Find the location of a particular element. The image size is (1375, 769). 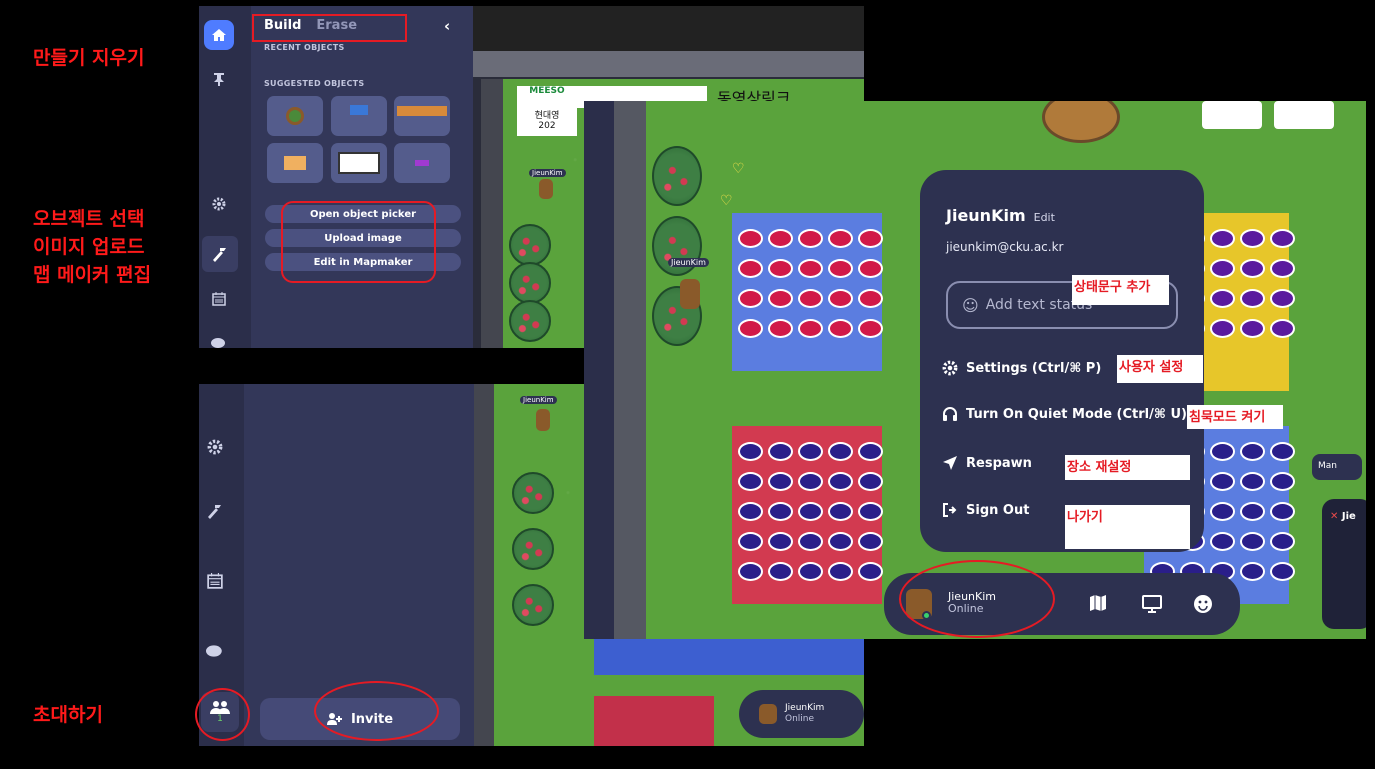

player-avatar-bottom is located at coordinates (543, 420).